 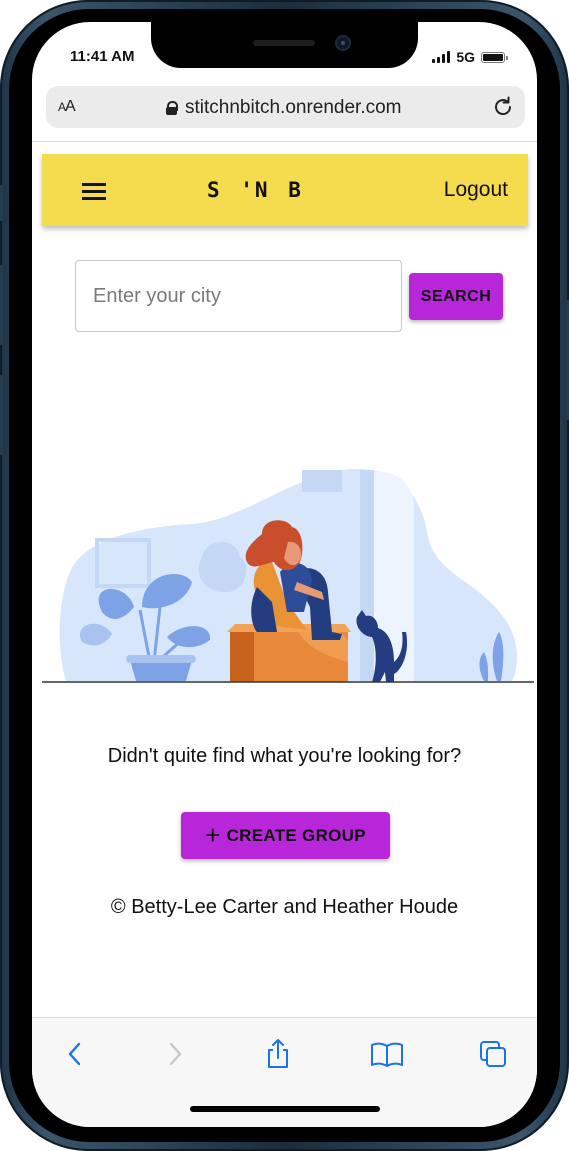 What do you see at coordinates (213, 834) in the screenshot?
I see `plus-icon: +` at bounding box center [213, 834].